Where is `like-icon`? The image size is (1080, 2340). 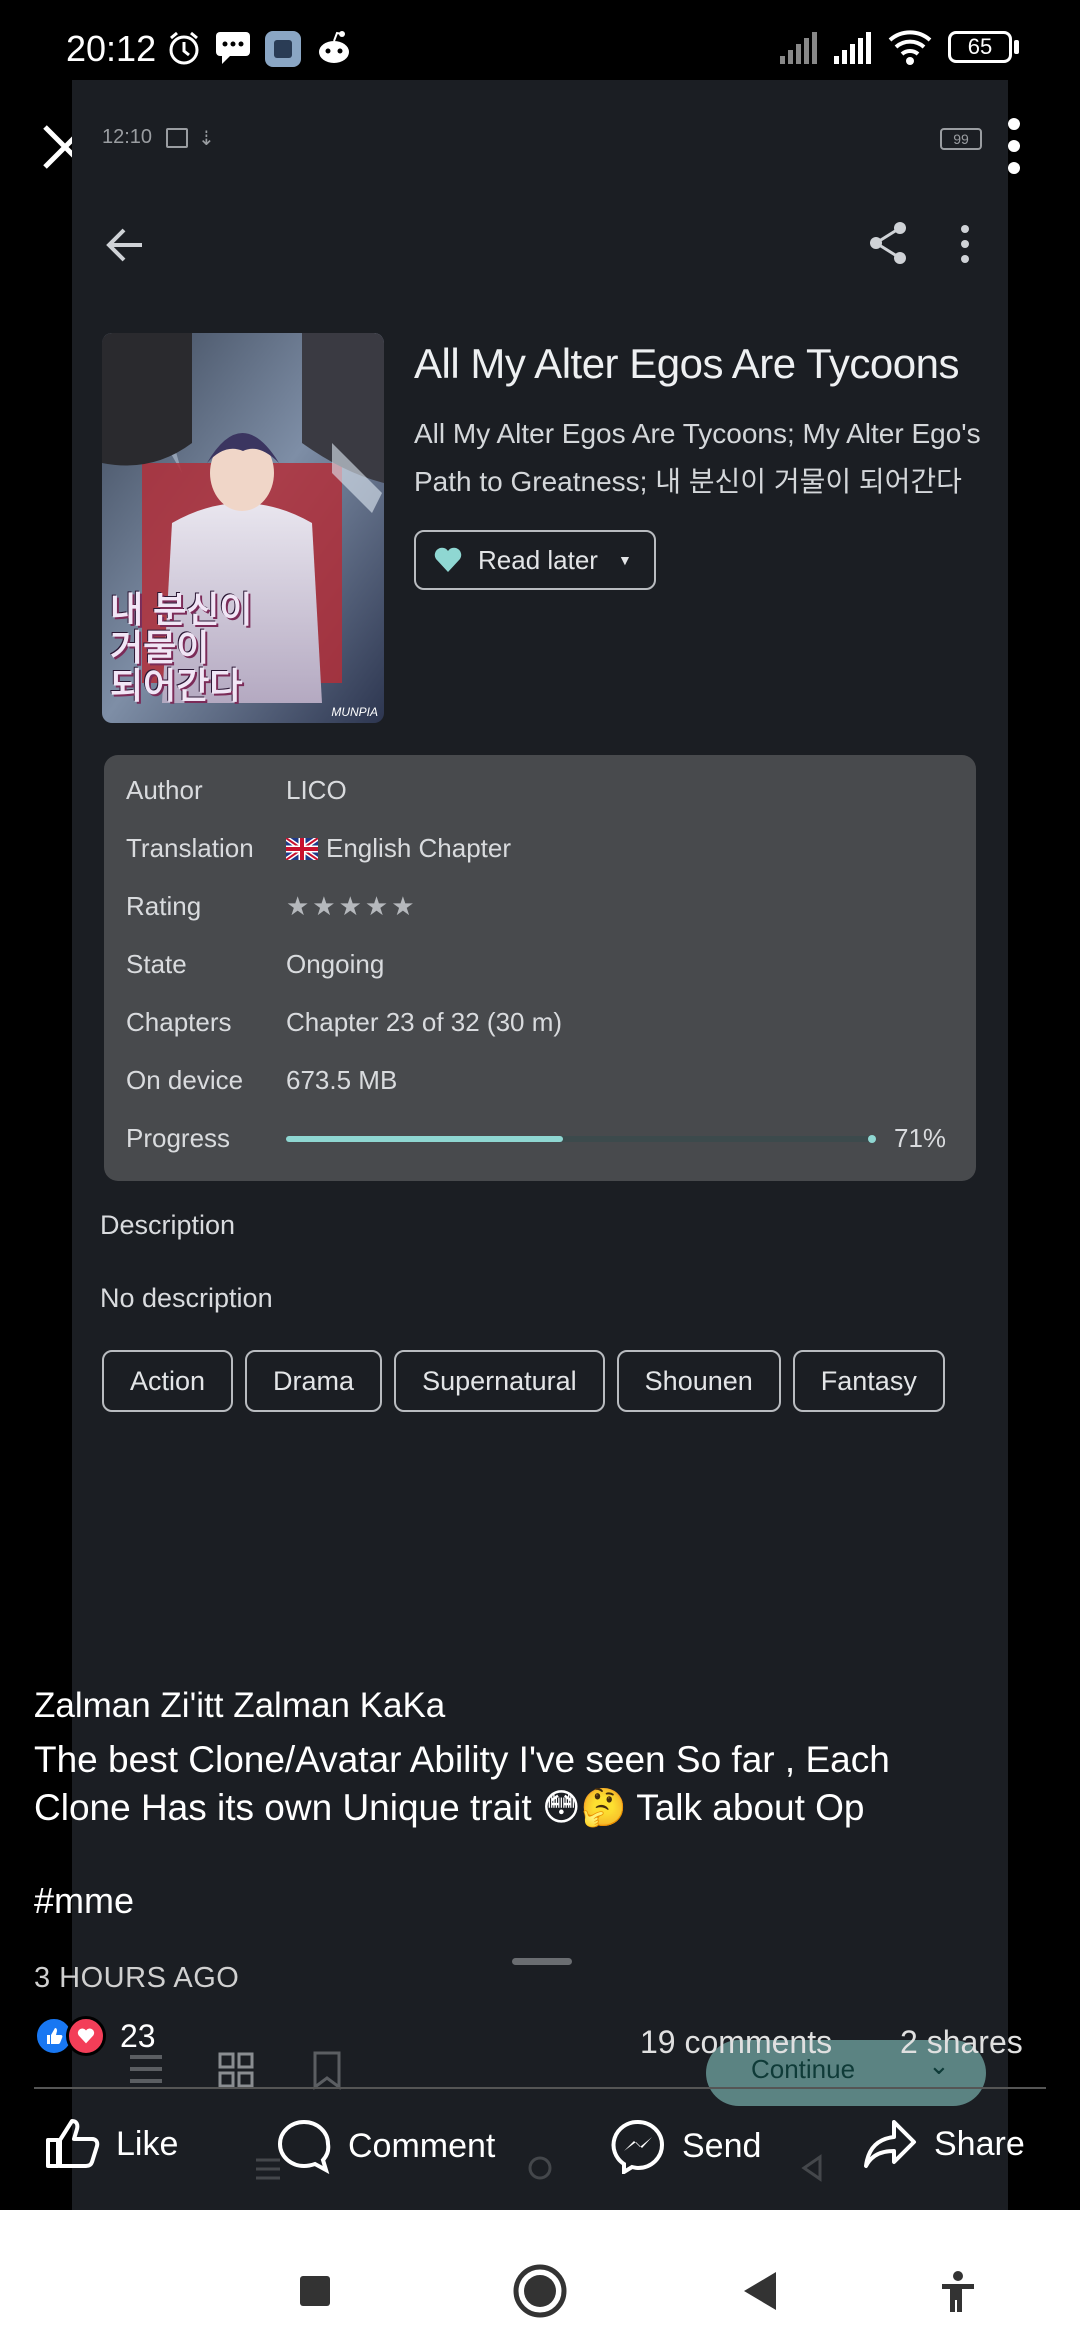
like-icon is located at coordinates (73, 2143).